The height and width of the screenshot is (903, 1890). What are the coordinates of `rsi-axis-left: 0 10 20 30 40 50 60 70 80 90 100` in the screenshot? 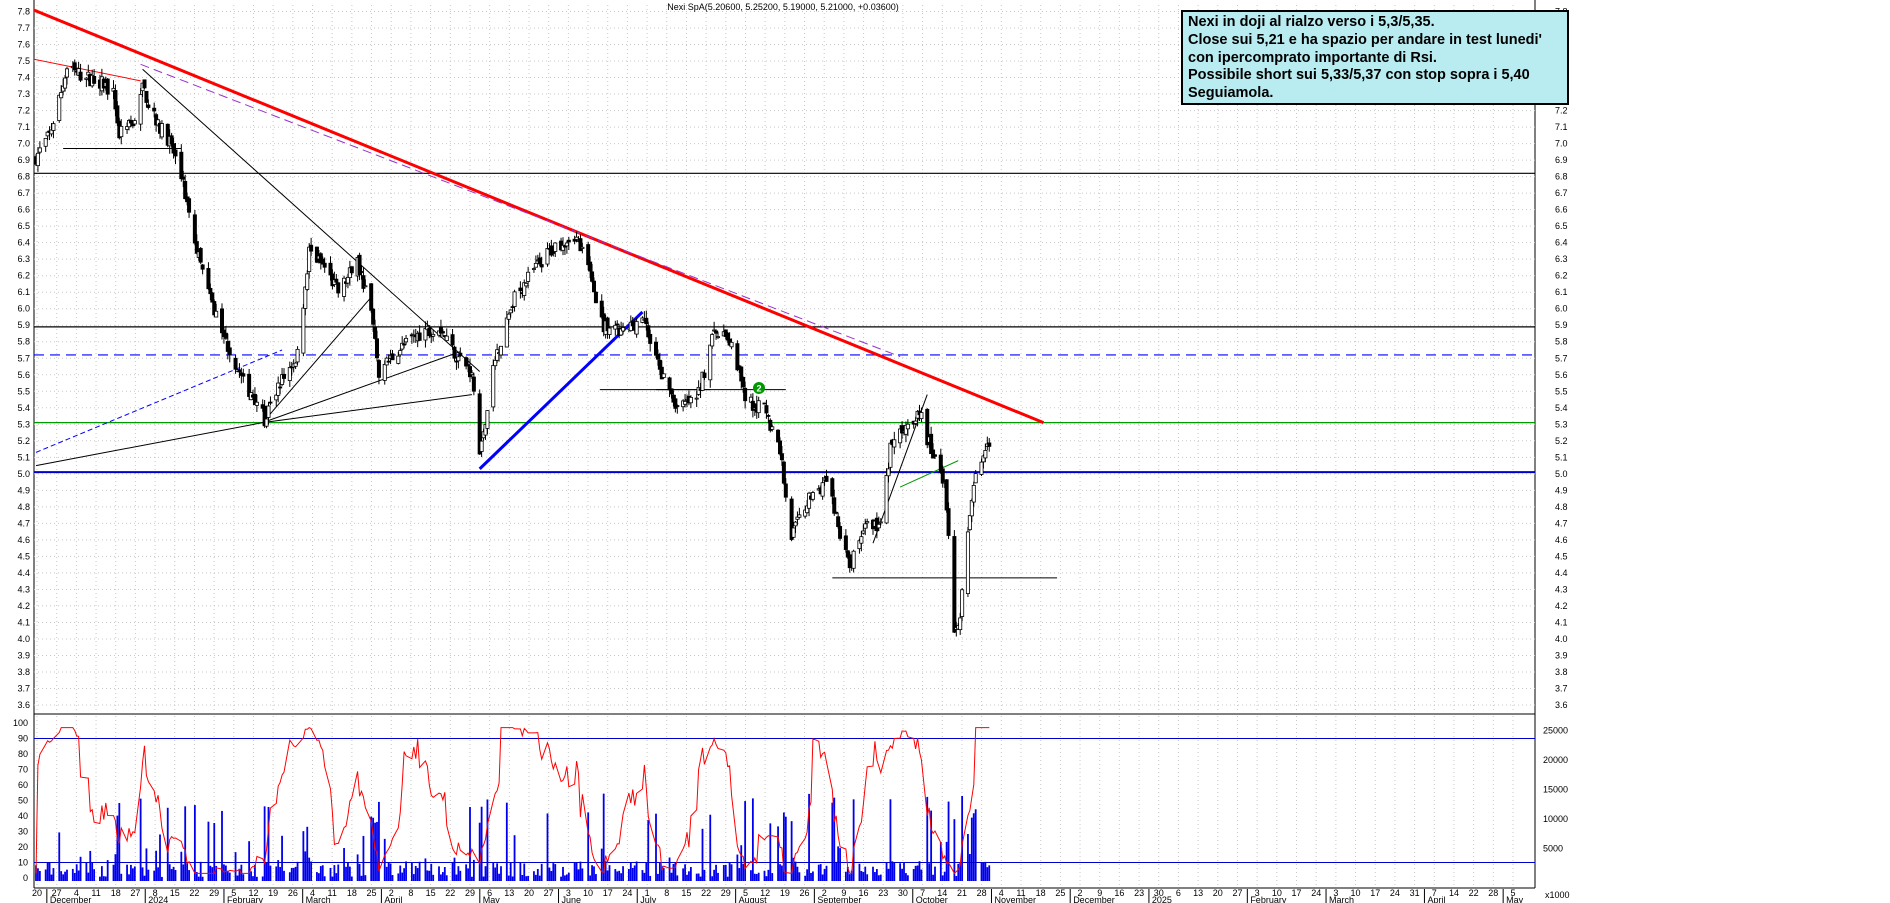 It's located at (20, 800).